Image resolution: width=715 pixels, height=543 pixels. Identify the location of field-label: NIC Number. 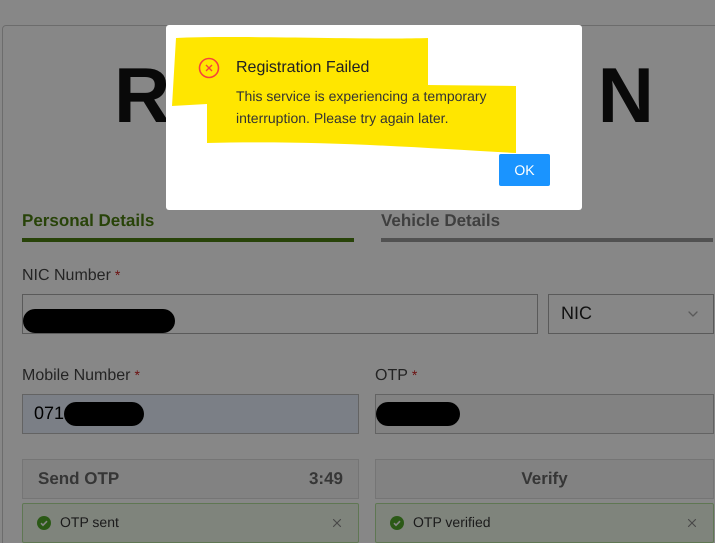
(66, 276).